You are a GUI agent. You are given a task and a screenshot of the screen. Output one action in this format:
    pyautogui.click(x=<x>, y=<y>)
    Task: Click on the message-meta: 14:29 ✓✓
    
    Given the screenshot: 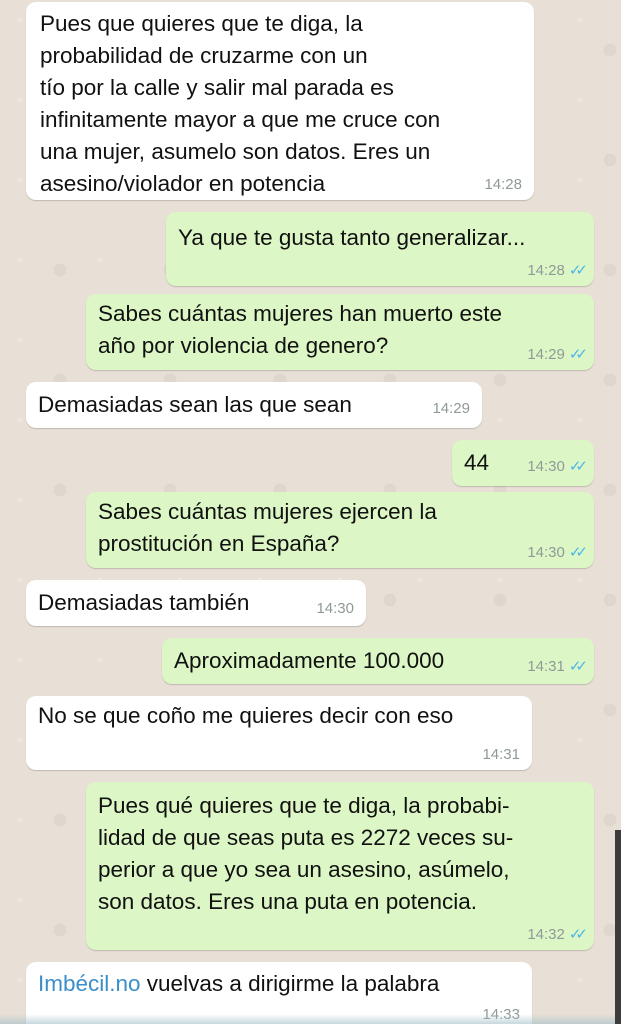 What is the action you would take?
    pyautogui.click(x=557, y=355)
    